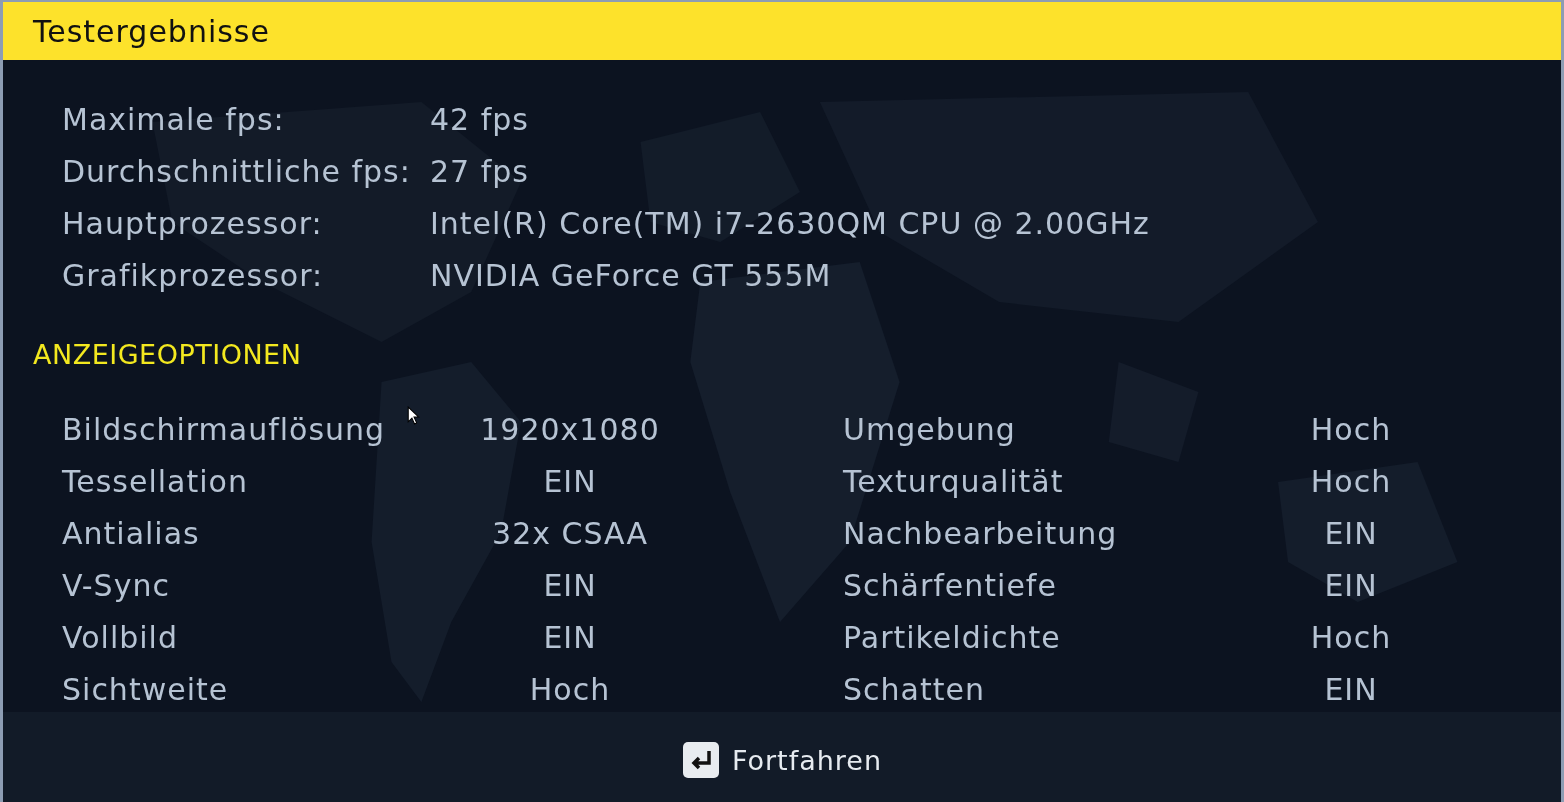 The image size is (1564, 802). I want to click on stat-value: 27 fps, so click(479, 171).